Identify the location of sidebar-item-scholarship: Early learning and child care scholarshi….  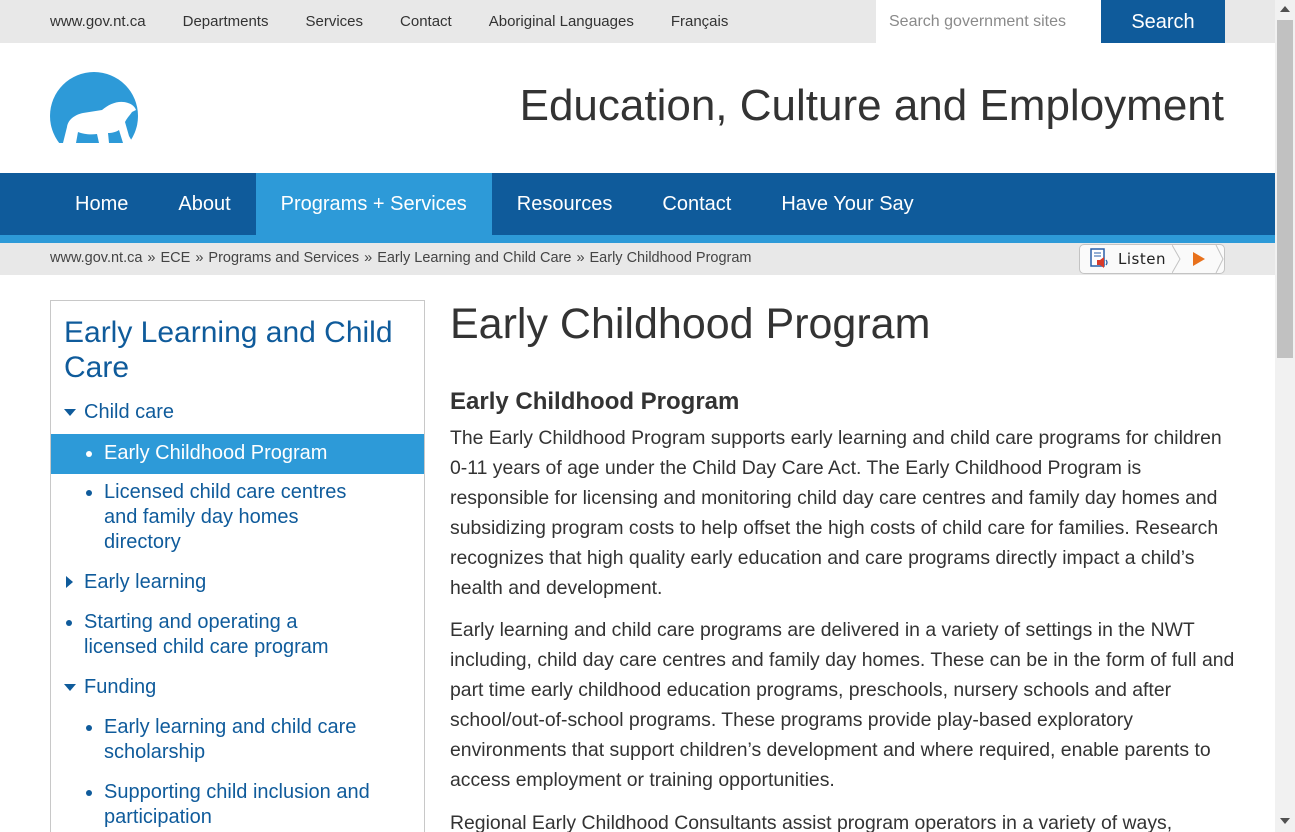
(237, 740).